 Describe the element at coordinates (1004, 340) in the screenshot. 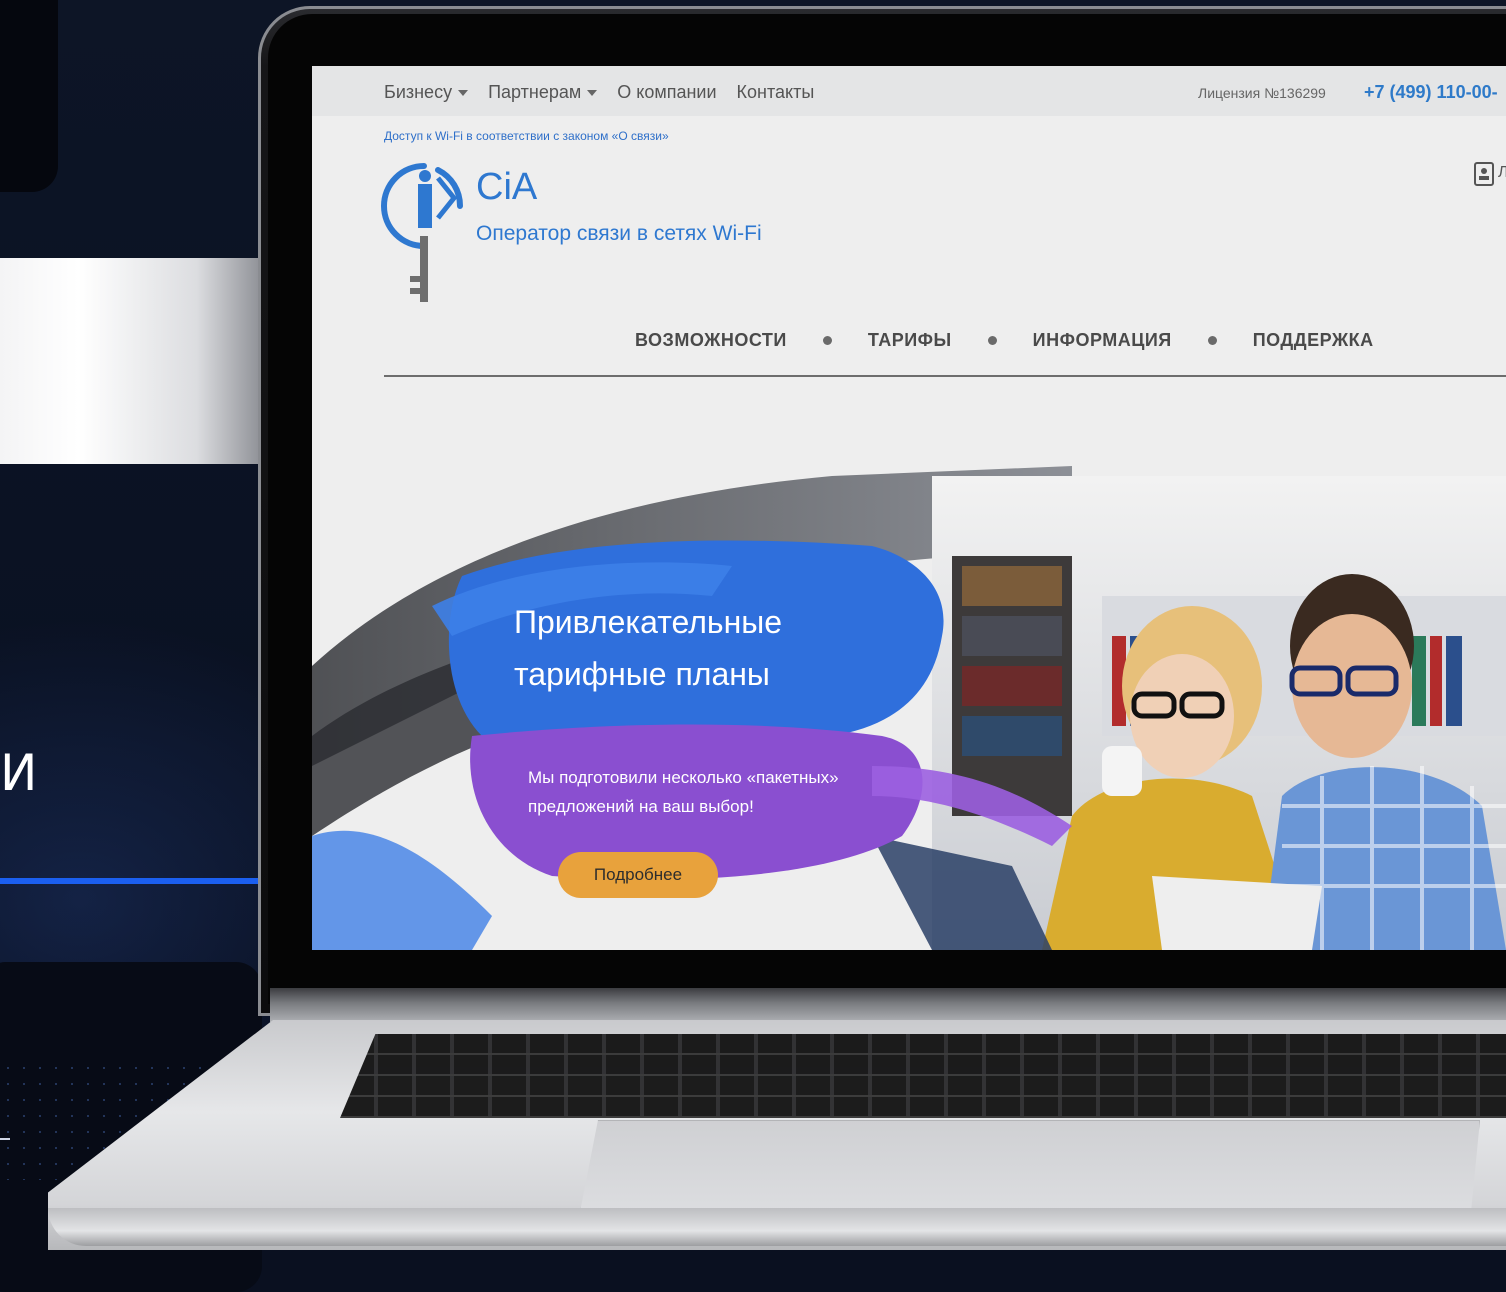

I see `main-navigation: ВОЗМОЖНОСТИ ТАРИФЫ ИНФОРМАЦИЯ ПОДДЕРЖКА` at that location.